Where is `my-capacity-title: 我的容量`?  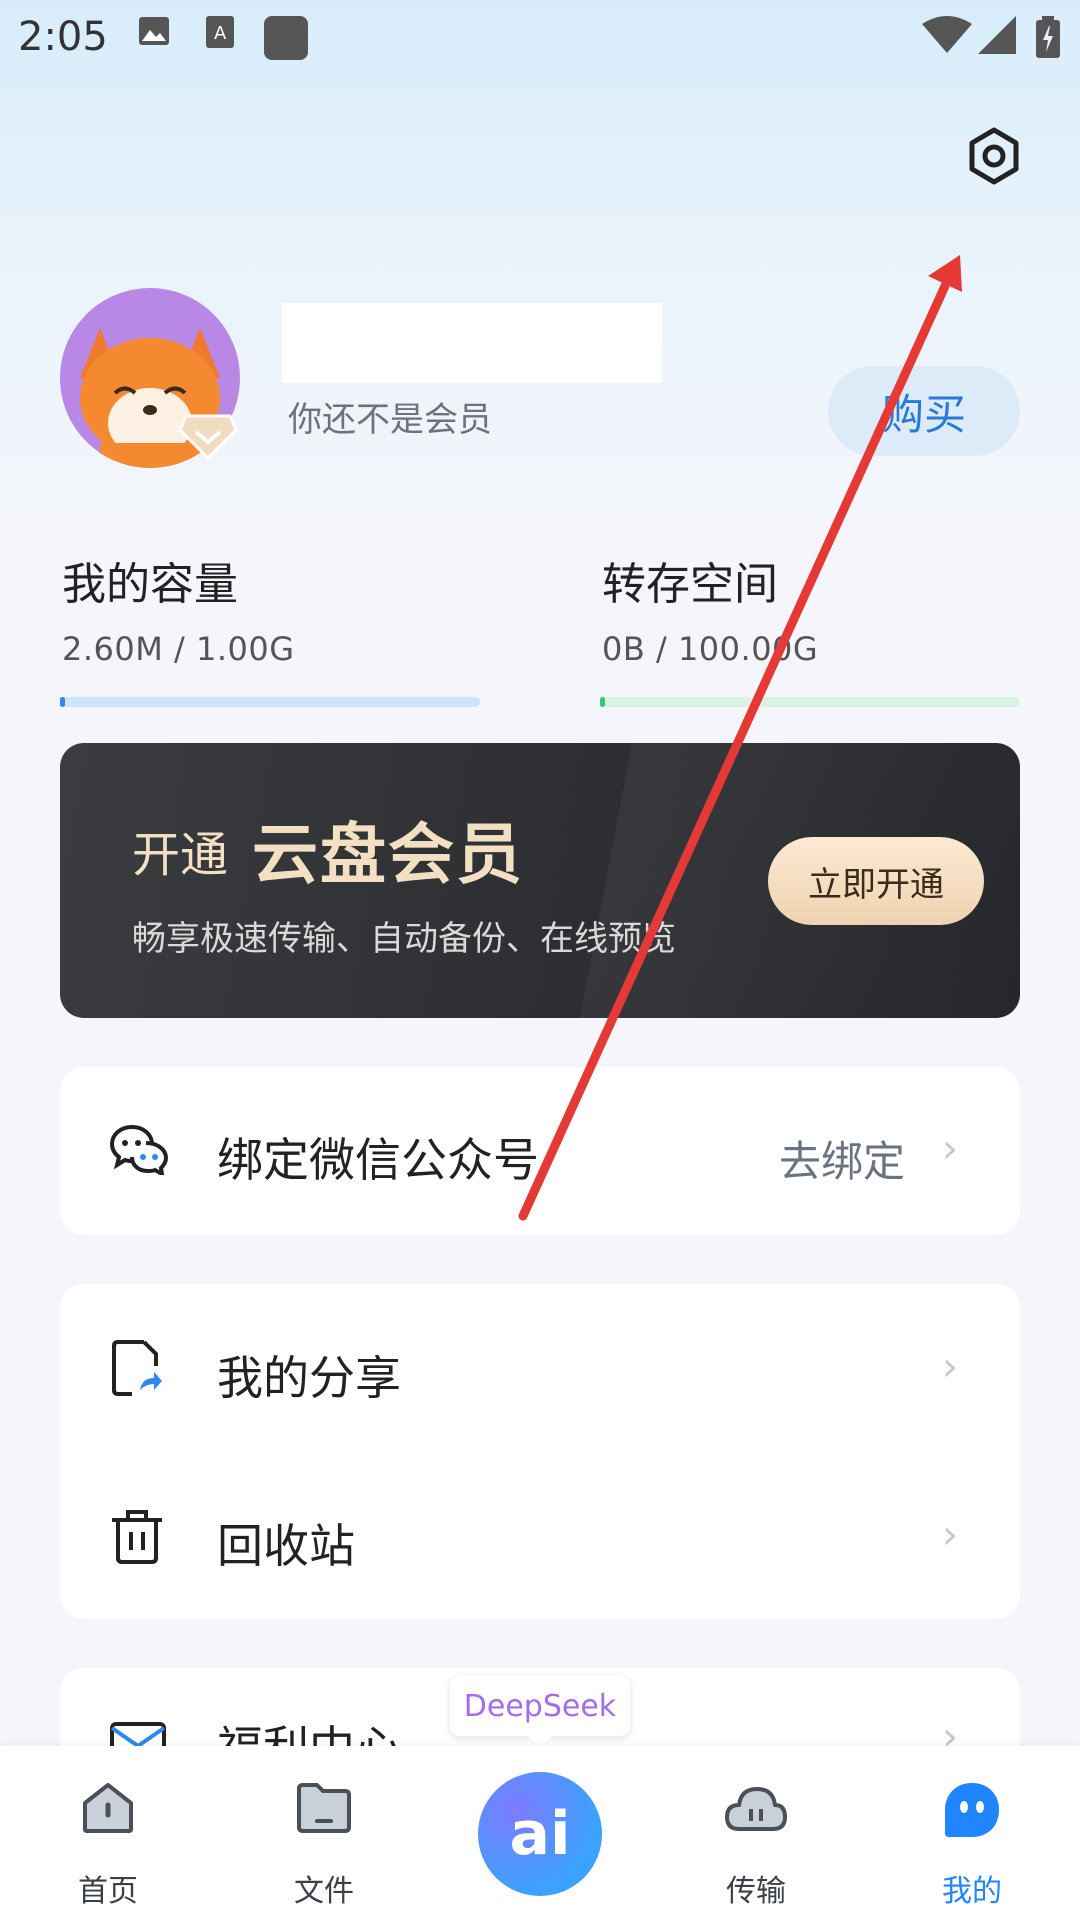
my-capacity-title: 我的容量 is located at coordinates (150, 584).